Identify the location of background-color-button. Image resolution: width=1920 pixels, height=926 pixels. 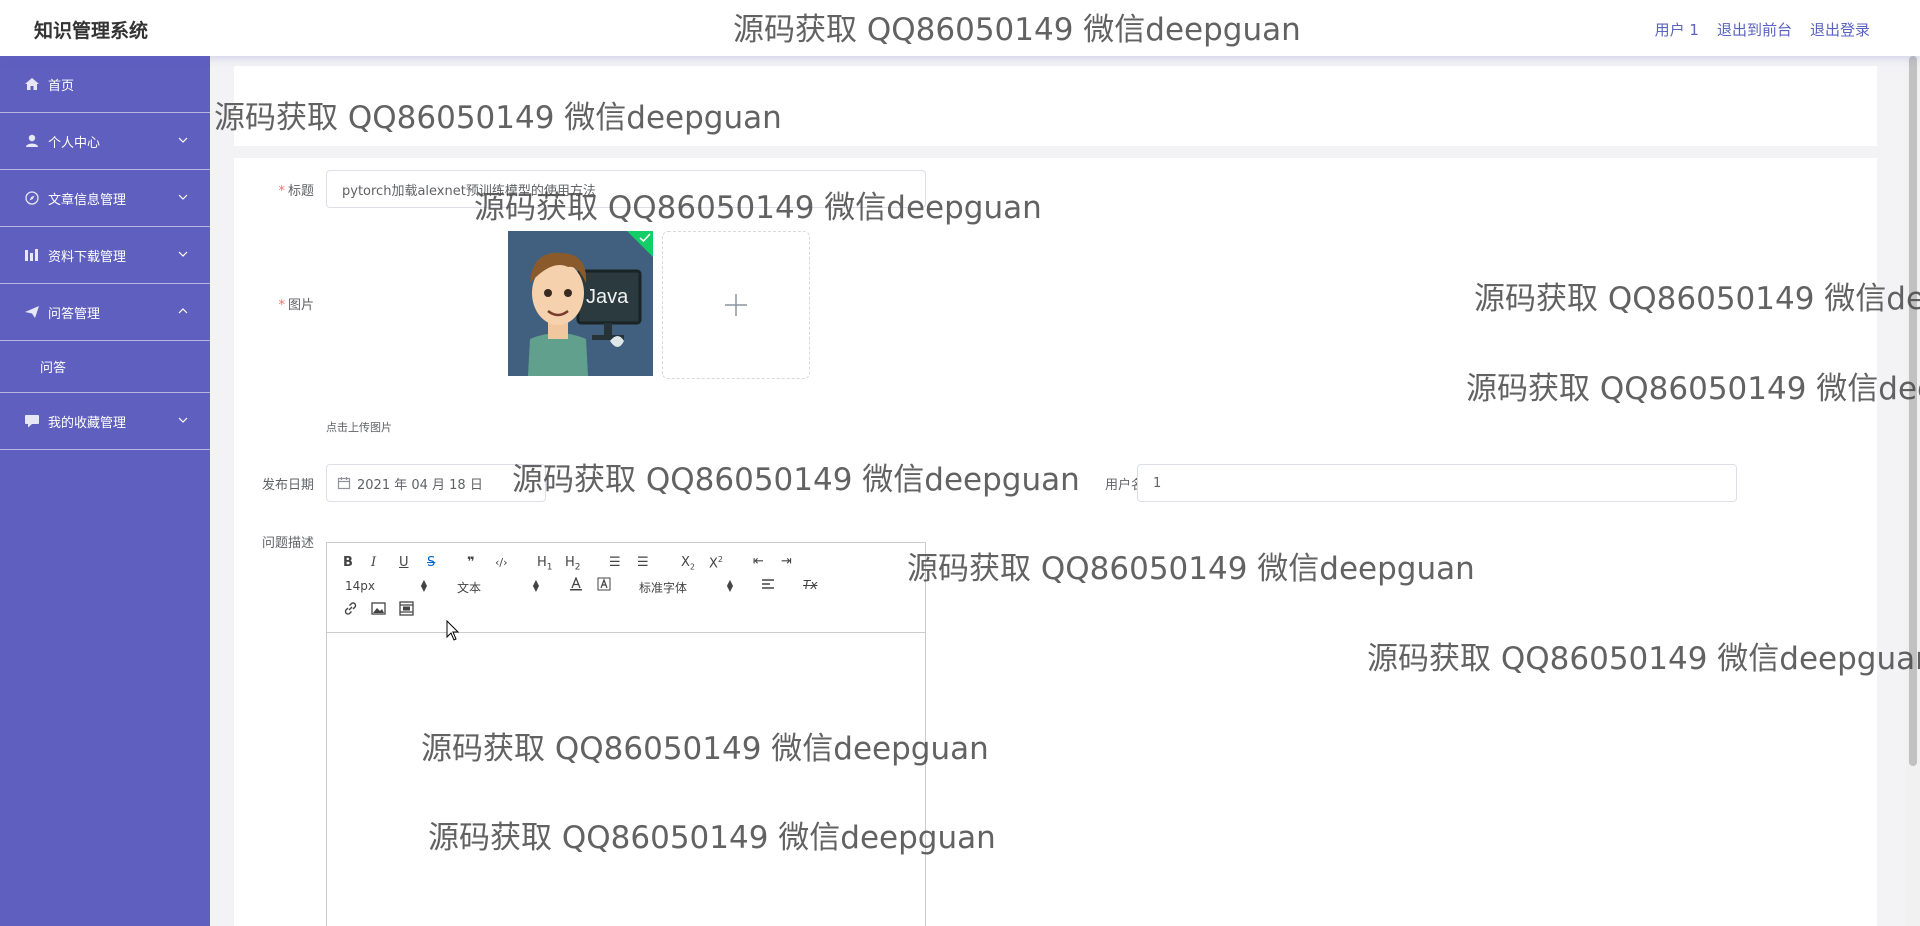
(604, 586).